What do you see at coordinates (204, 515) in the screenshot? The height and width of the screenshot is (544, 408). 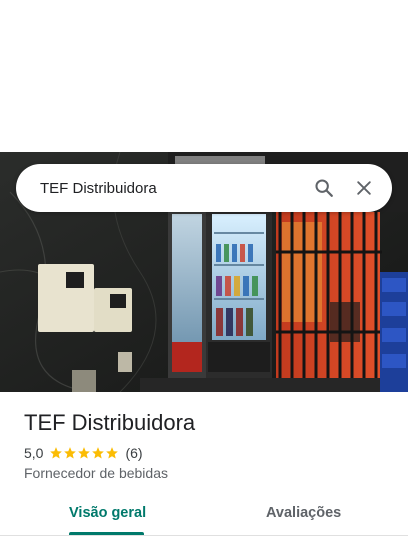 I see `tab-bar: Visão geral Avaliações` at bounding box center [204, 515].